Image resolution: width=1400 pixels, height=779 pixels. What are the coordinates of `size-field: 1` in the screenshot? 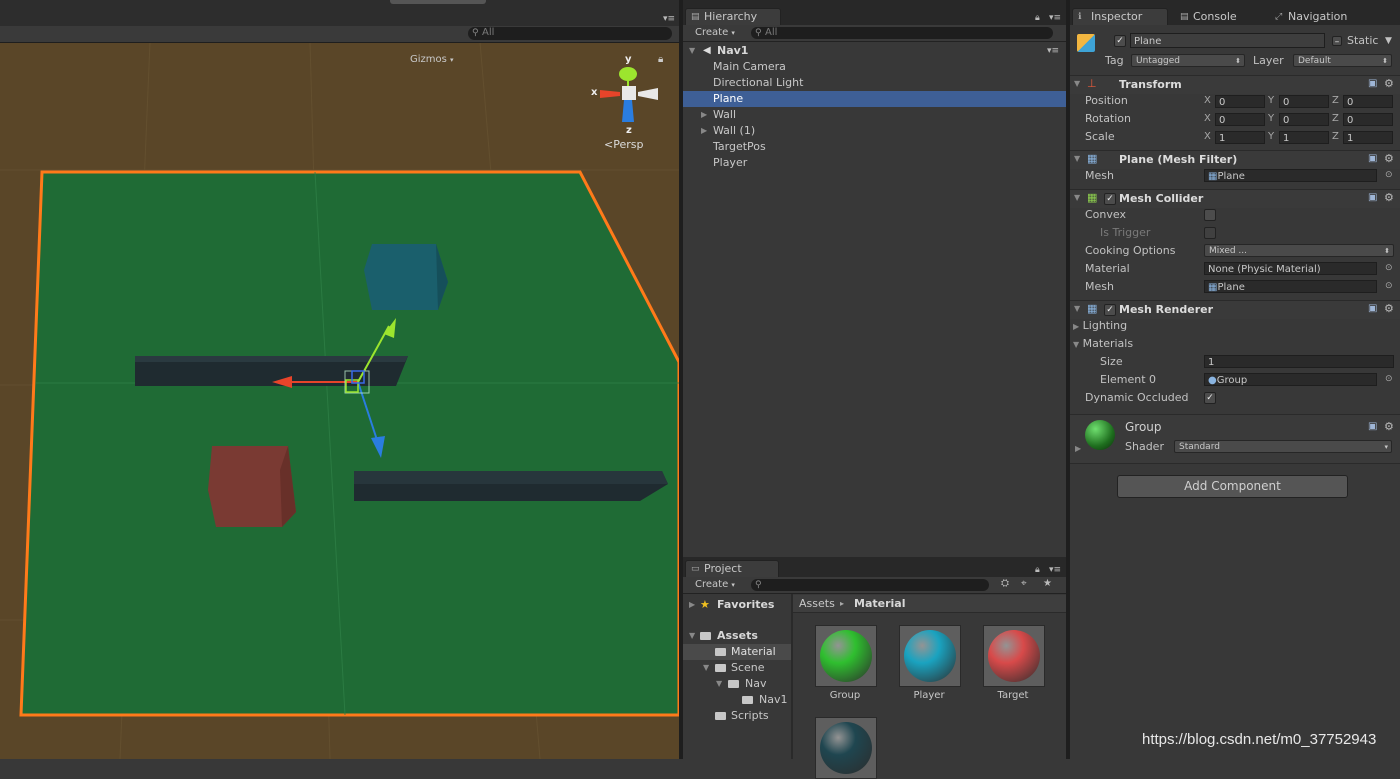 It's located at (1299, 361).